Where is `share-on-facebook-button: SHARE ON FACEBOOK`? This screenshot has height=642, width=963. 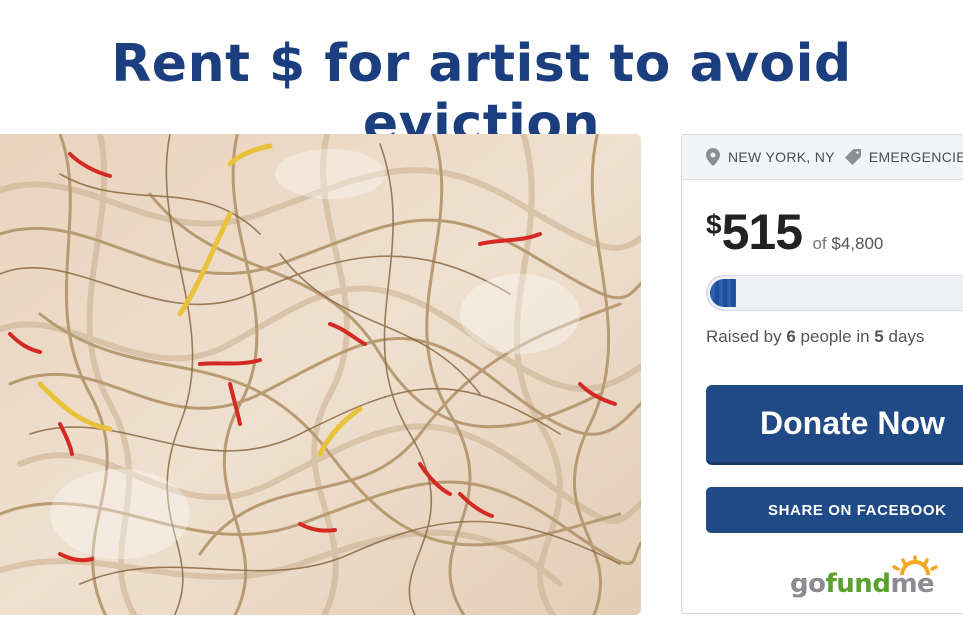 share-on-facebook-button: SHARE ON FACEBOOK is located at coordinates (834, 510).